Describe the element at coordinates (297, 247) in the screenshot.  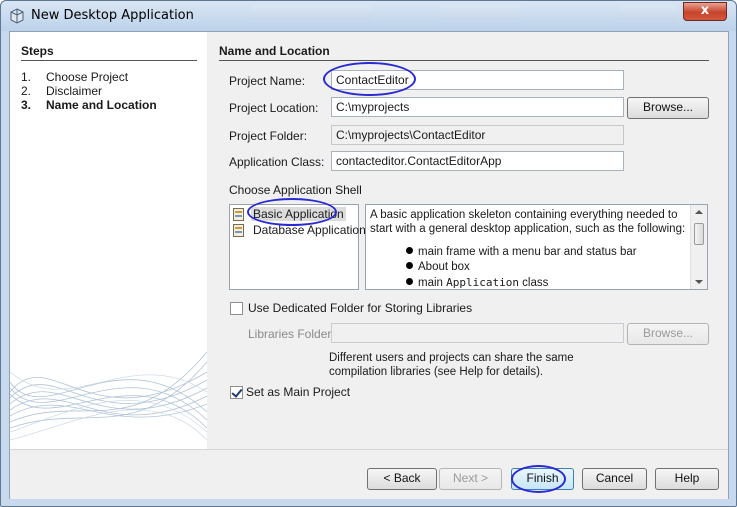
I see `application-shell-list: Basic Application Database Application` at that location.